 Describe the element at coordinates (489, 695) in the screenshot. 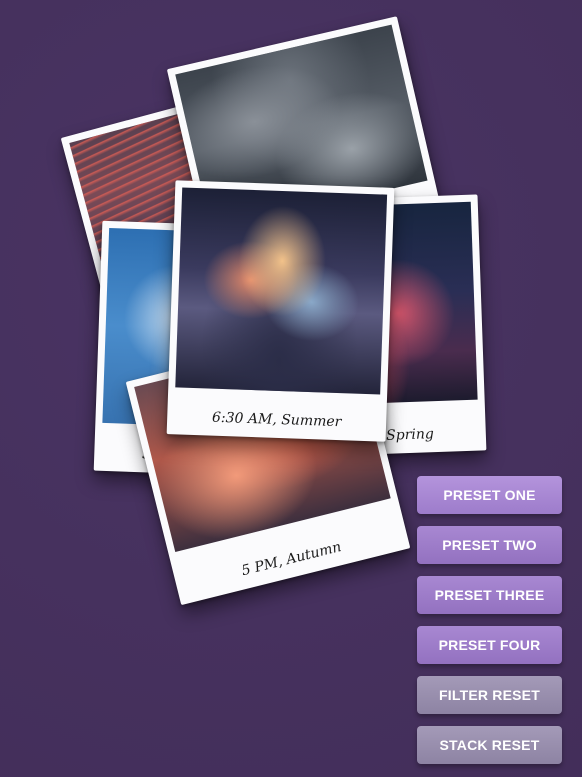

I see `filter-reset-button: FILTER RESET` at that location.